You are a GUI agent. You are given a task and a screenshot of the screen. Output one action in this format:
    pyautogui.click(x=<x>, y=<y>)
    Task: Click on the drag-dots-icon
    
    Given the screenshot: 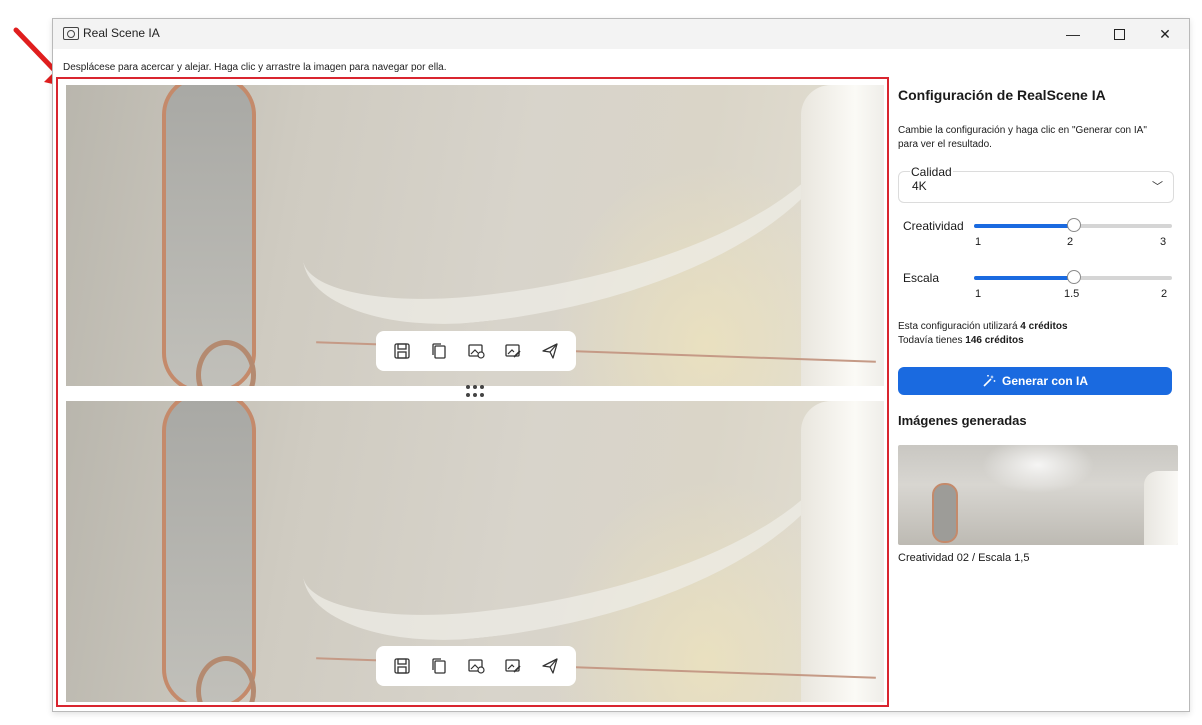 What is the action you would take?
    pyautogui.click(x=475, y=391)
    